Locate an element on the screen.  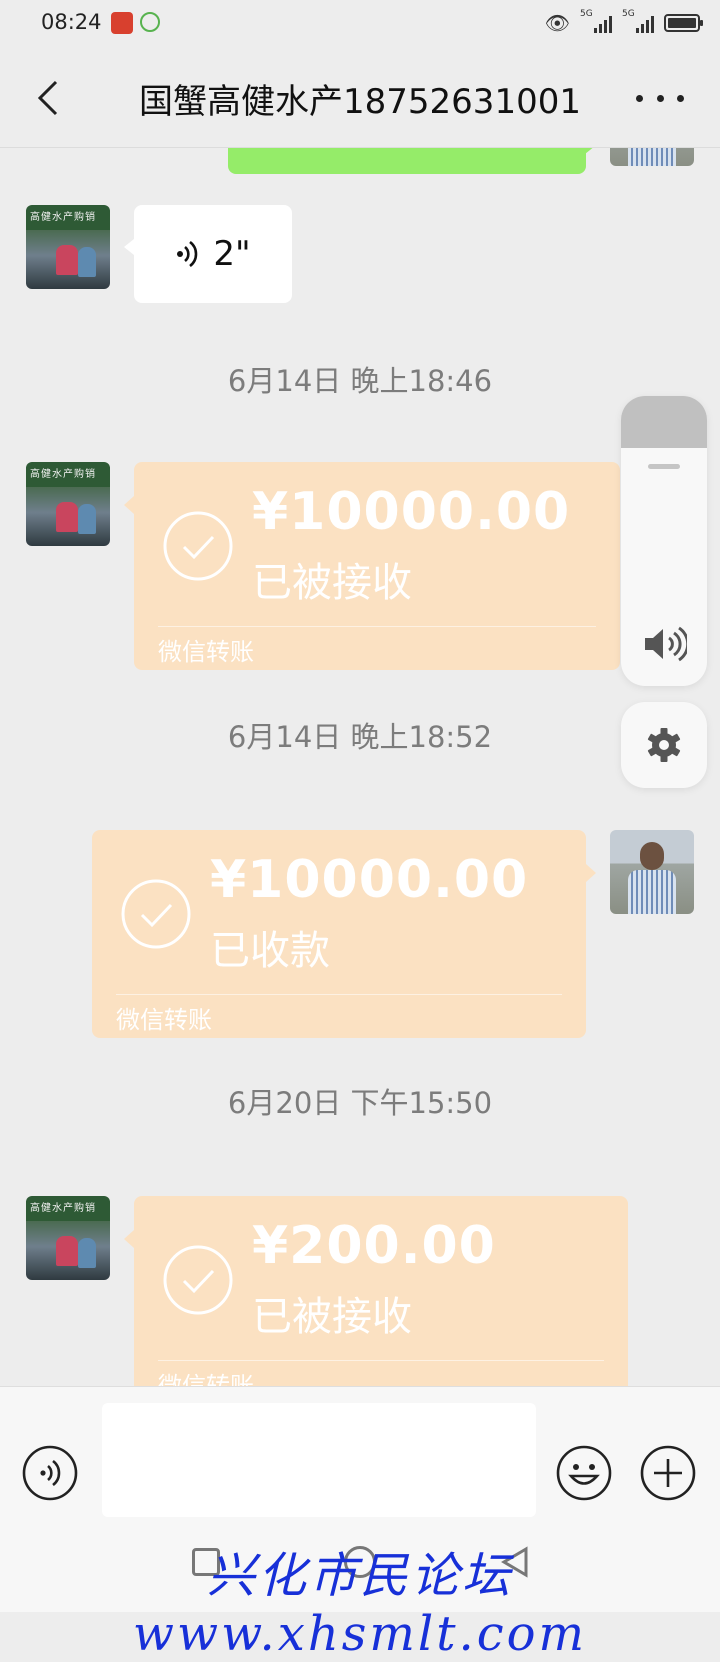
transfer-card: ¥200.00 已被接收 微信转账 is located at coordinates (376, 1291).